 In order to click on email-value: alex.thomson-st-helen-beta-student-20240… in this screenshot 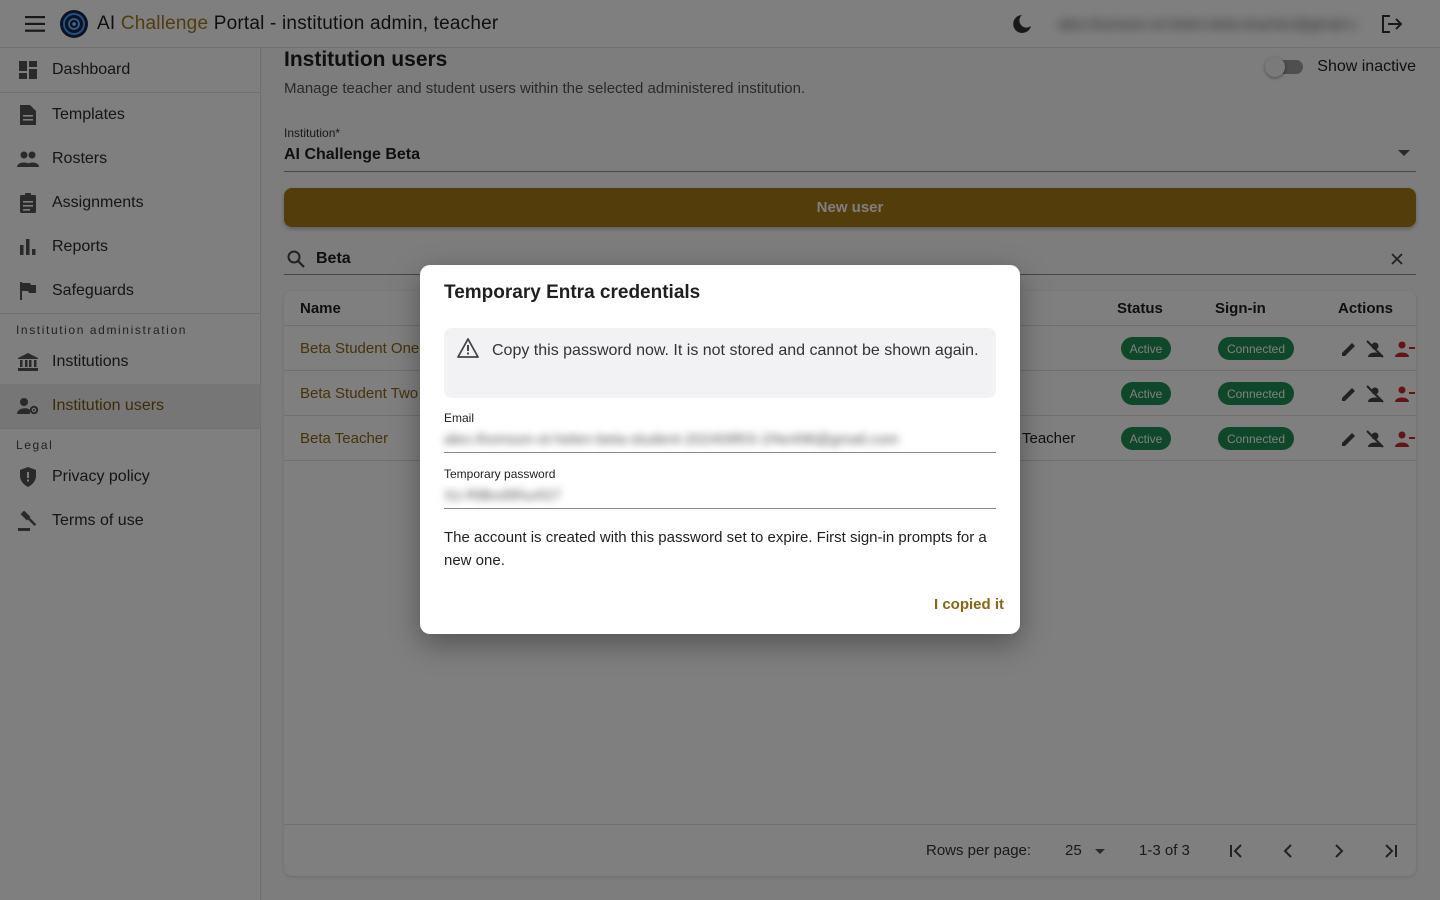, I will do `click(720, 439)`.